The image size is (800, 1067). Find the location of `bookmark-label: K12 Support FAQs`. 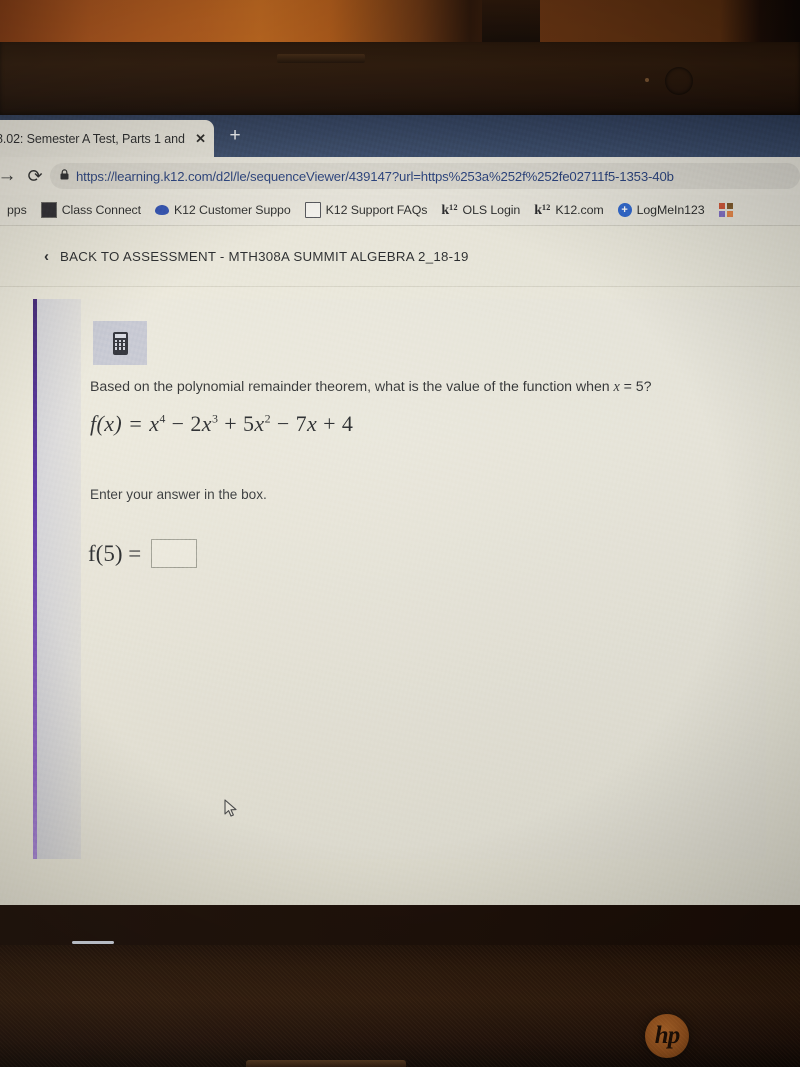

bookmark-label: K12 Support FAQs is located at coordinates (376, 210).